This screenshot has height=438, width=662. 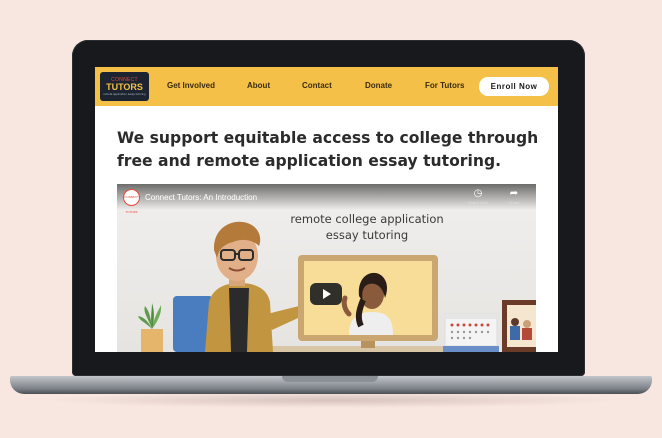 I want to click on nav-about: About, so click(x=258, y=85).